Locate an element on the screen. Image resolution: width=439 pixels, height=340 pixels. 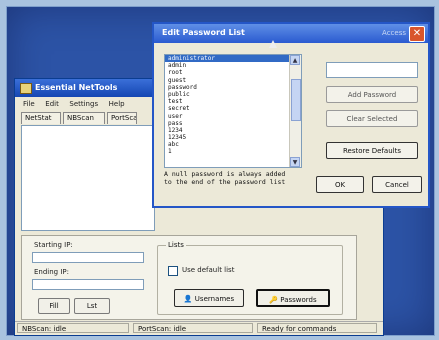
tab-nbscan: NBScan is located at coordinates (84, 118).